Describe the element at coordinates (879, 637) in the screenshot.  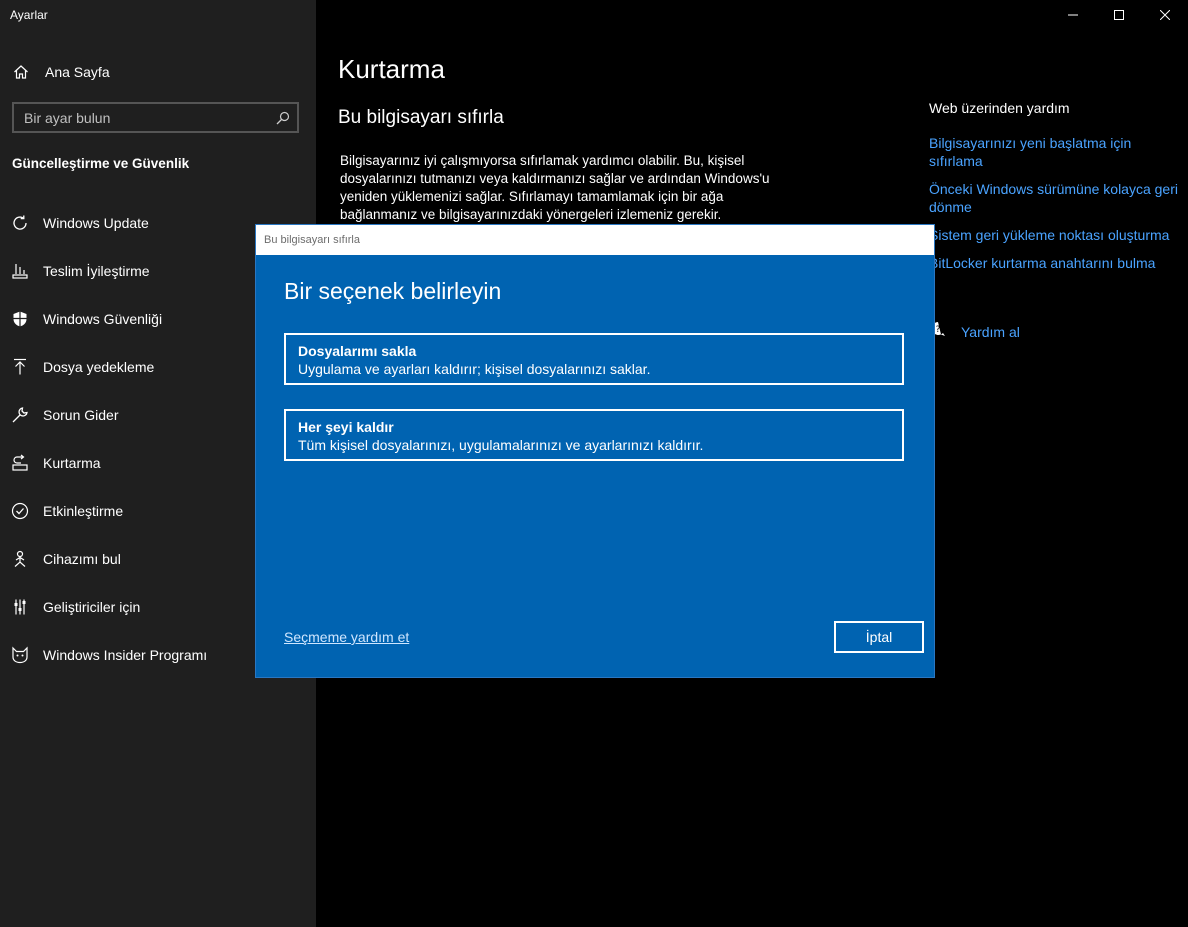
I see `cancel-button: İptal` at that location.